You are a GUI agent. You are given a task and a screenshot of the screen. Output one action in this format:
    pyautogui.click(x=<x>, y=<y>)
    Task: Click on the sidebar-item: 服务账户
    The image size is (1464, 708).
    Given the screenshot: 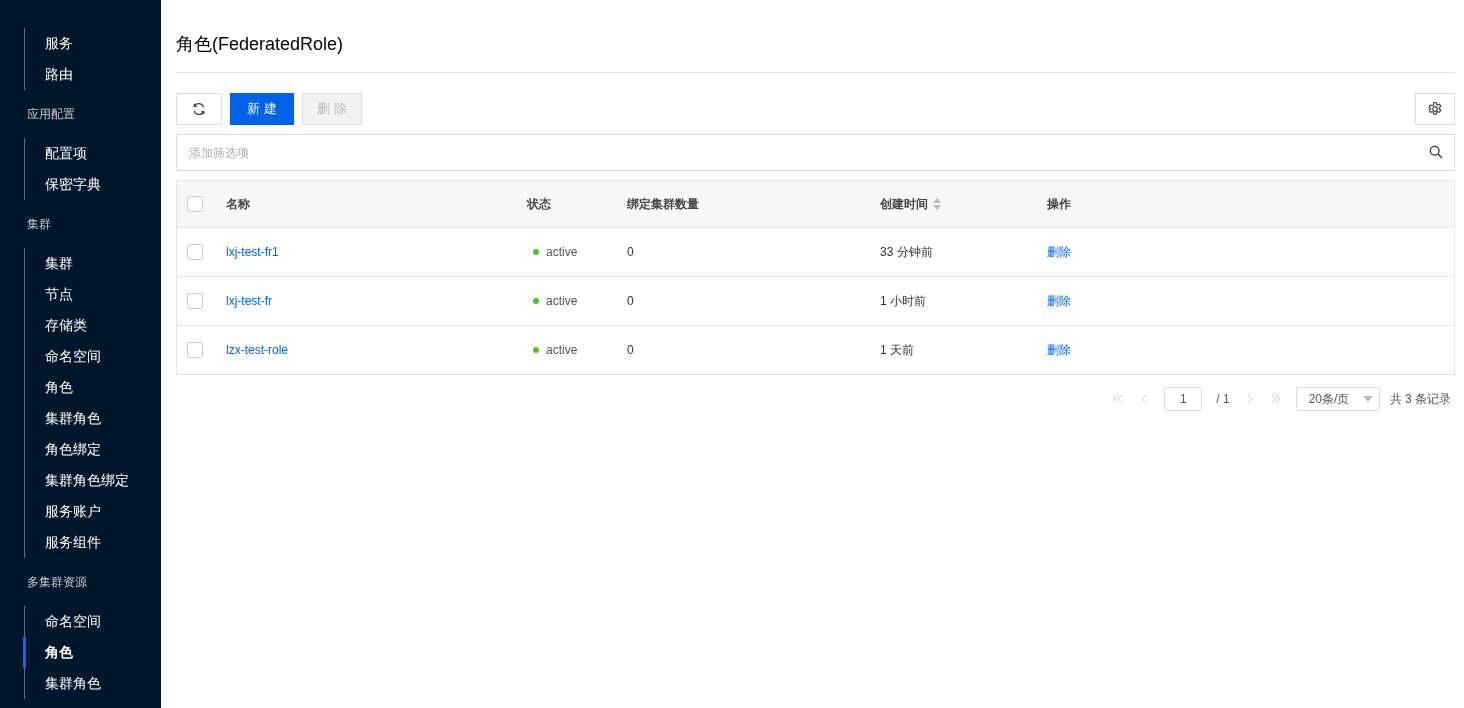 What is the action you would take?
    pyautogui.click(x=92, y=511)
    